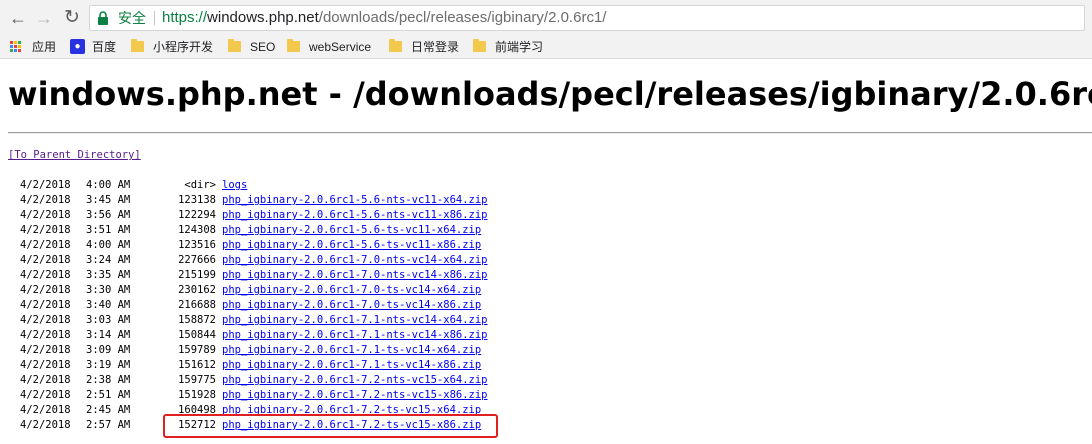 The width and height of the screenshot is (1092, 444). Describe the element at coordinates (197, 290) in the screenshot. I see `file-size: 230162` at that location.